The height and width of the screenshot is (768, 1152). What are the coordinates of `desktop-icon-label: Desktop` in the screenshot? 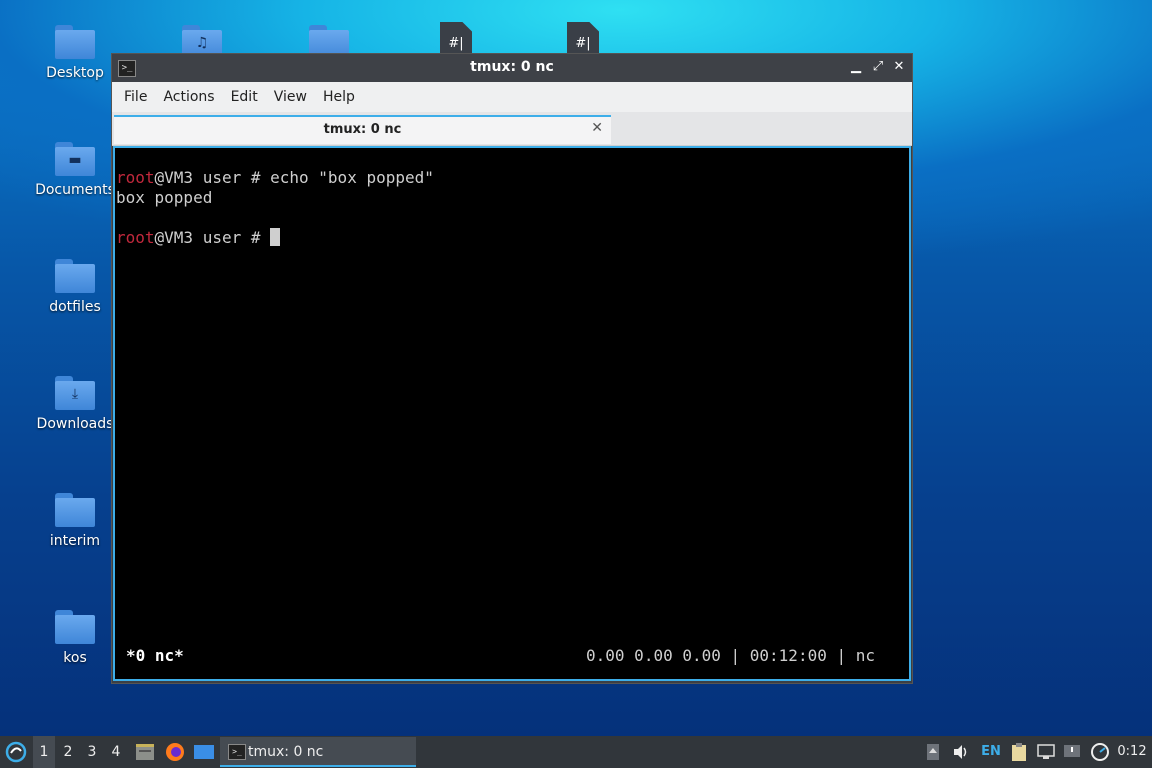 It's located at (75, 73).